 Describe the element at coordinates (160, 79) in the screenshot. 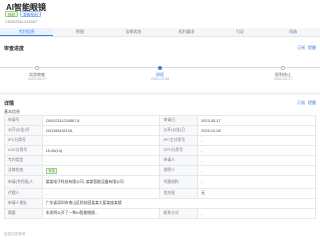

I see `timeline-step-date: 2023-12-08` at that location.